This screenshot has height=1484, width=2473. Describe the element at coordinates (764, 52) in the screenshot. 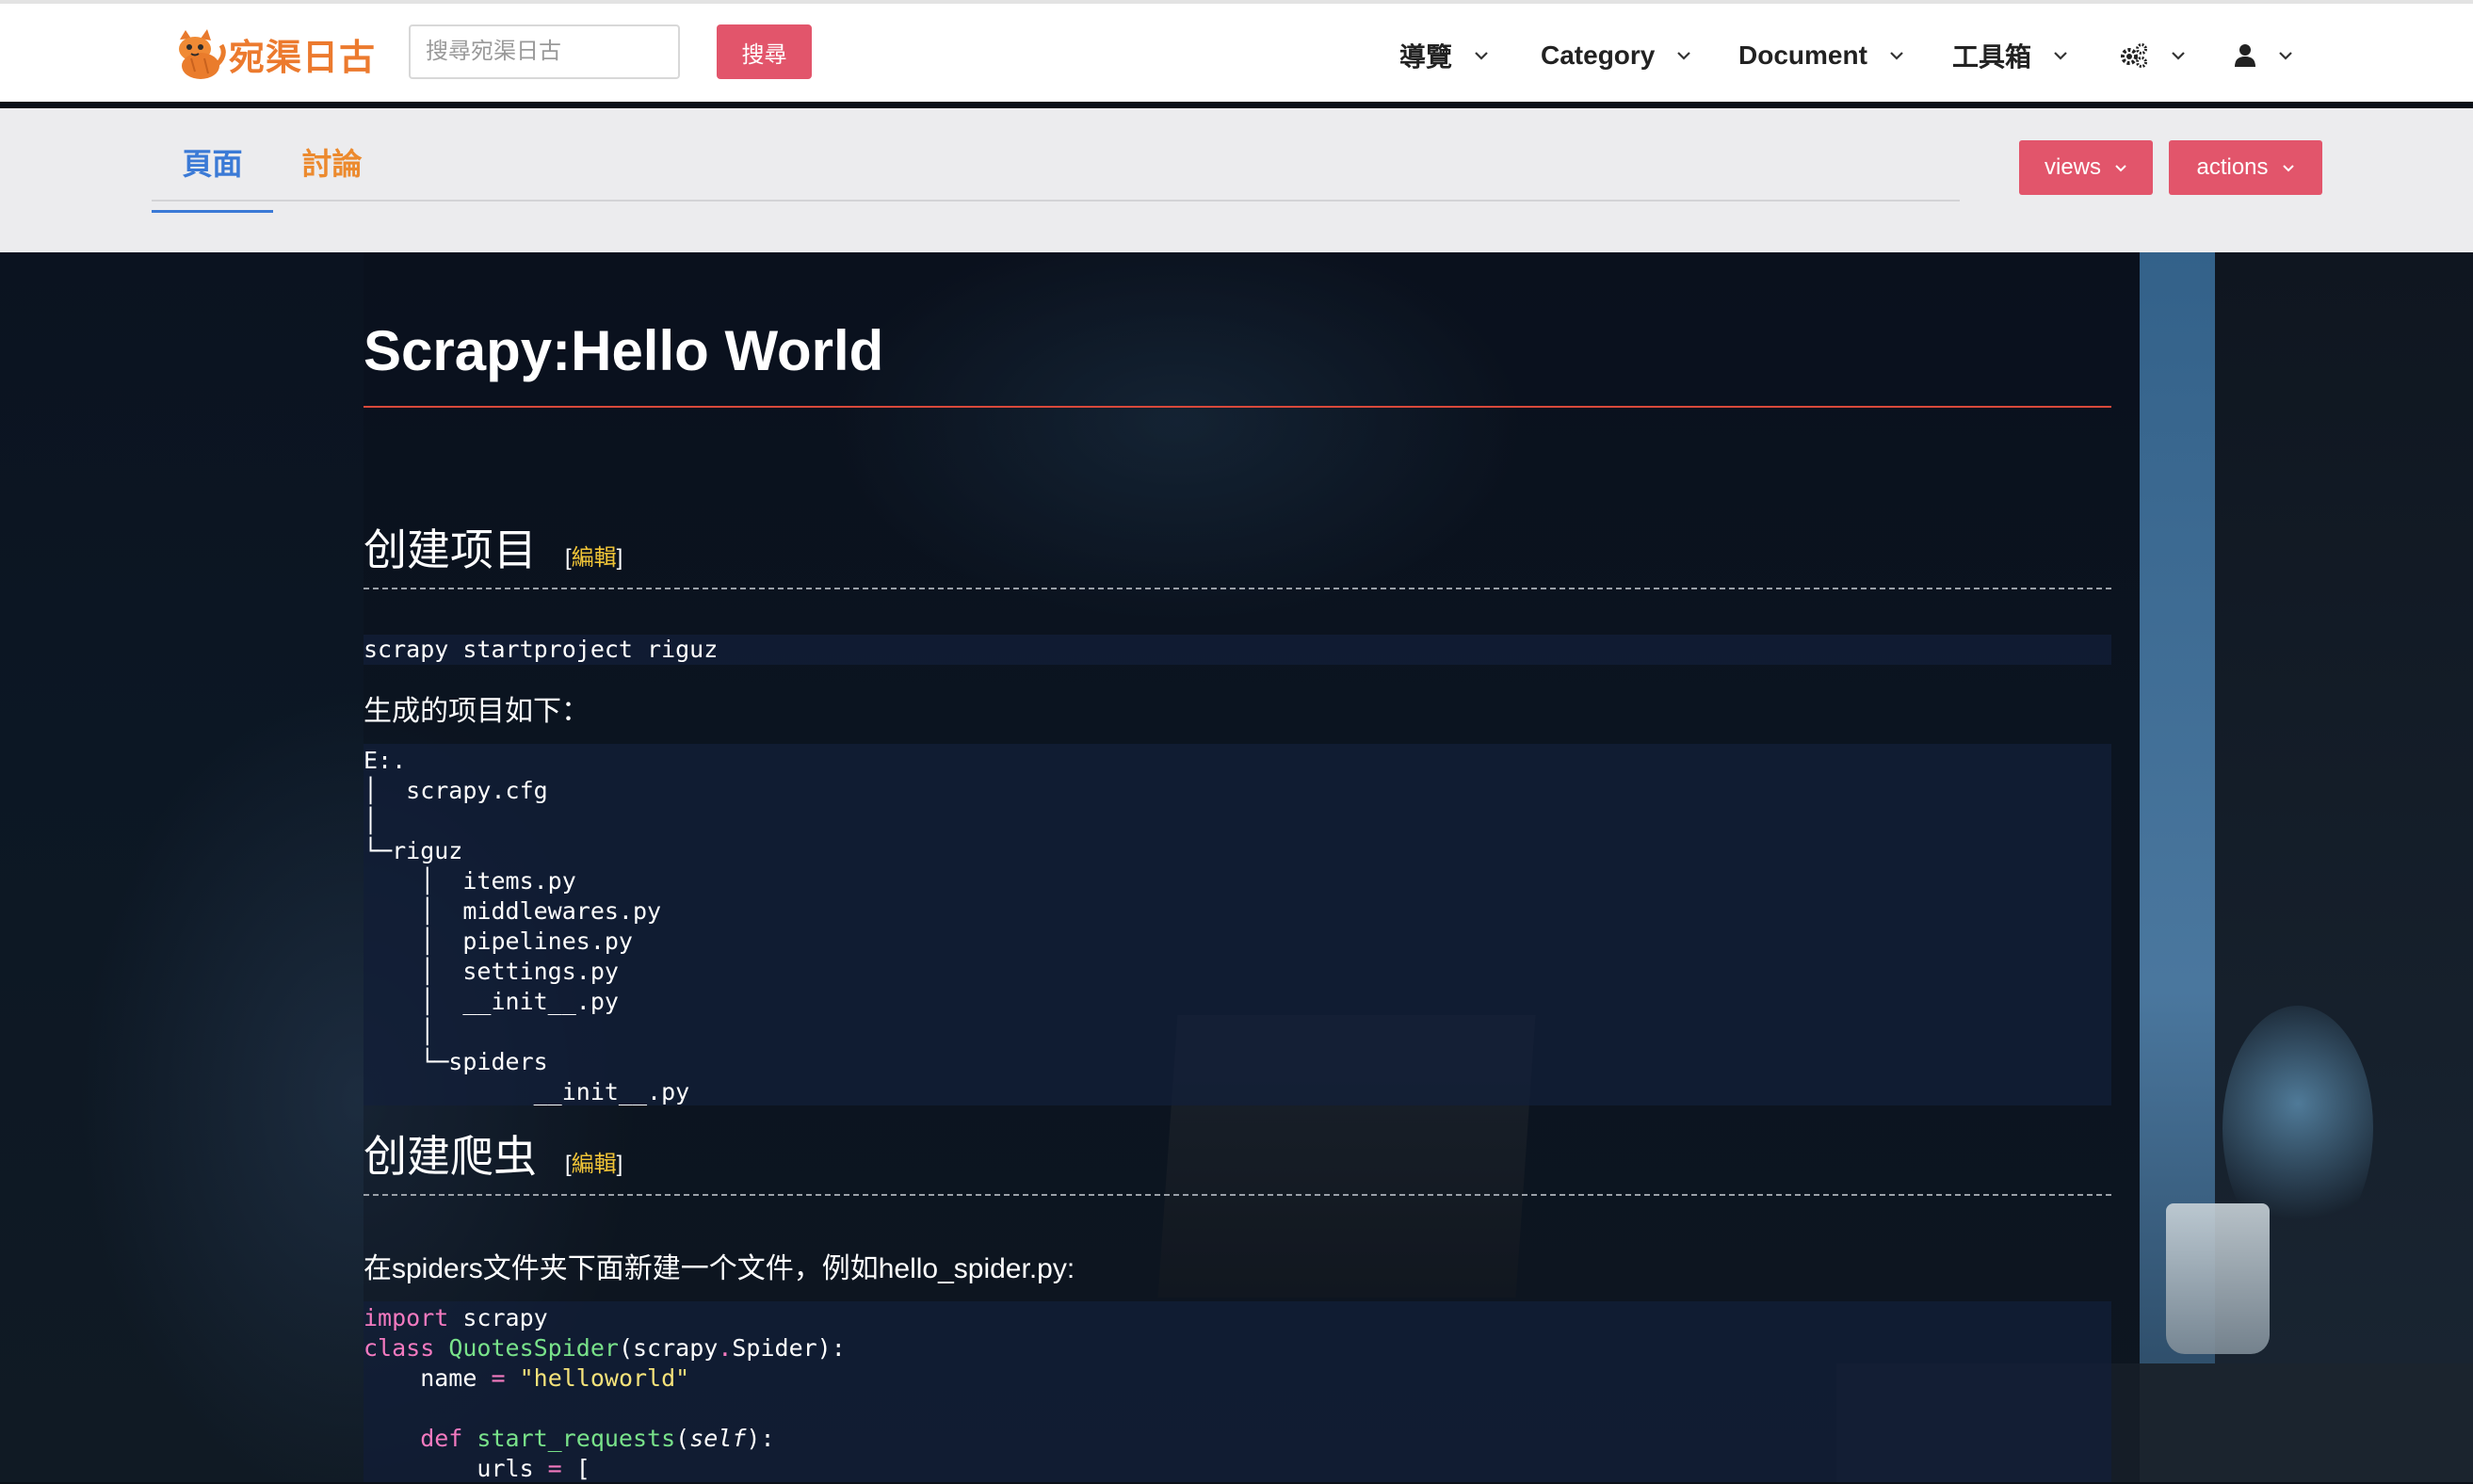

I see `search-button: 搜尋` at that location.